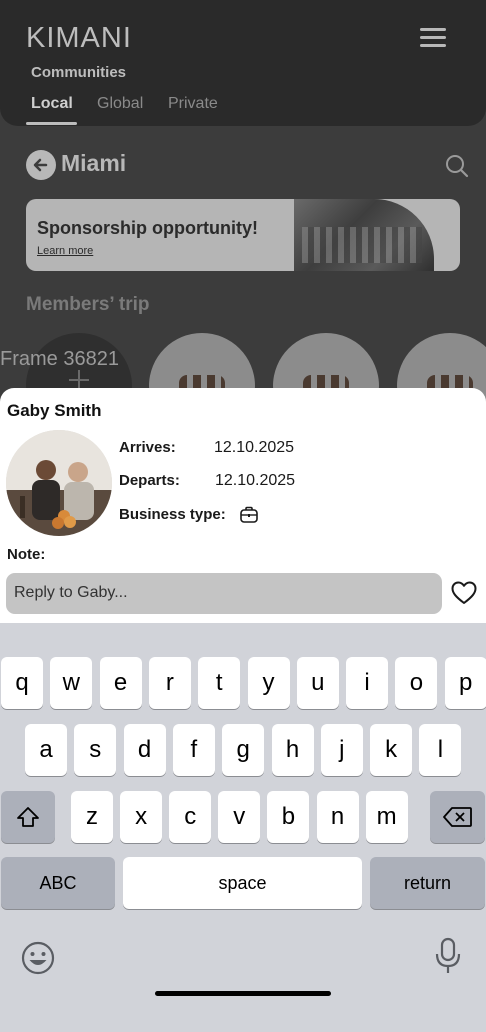 This screenshot has width=486, height=1032. I want to click on departs-date: 12.10.2025, so click(255, 480).